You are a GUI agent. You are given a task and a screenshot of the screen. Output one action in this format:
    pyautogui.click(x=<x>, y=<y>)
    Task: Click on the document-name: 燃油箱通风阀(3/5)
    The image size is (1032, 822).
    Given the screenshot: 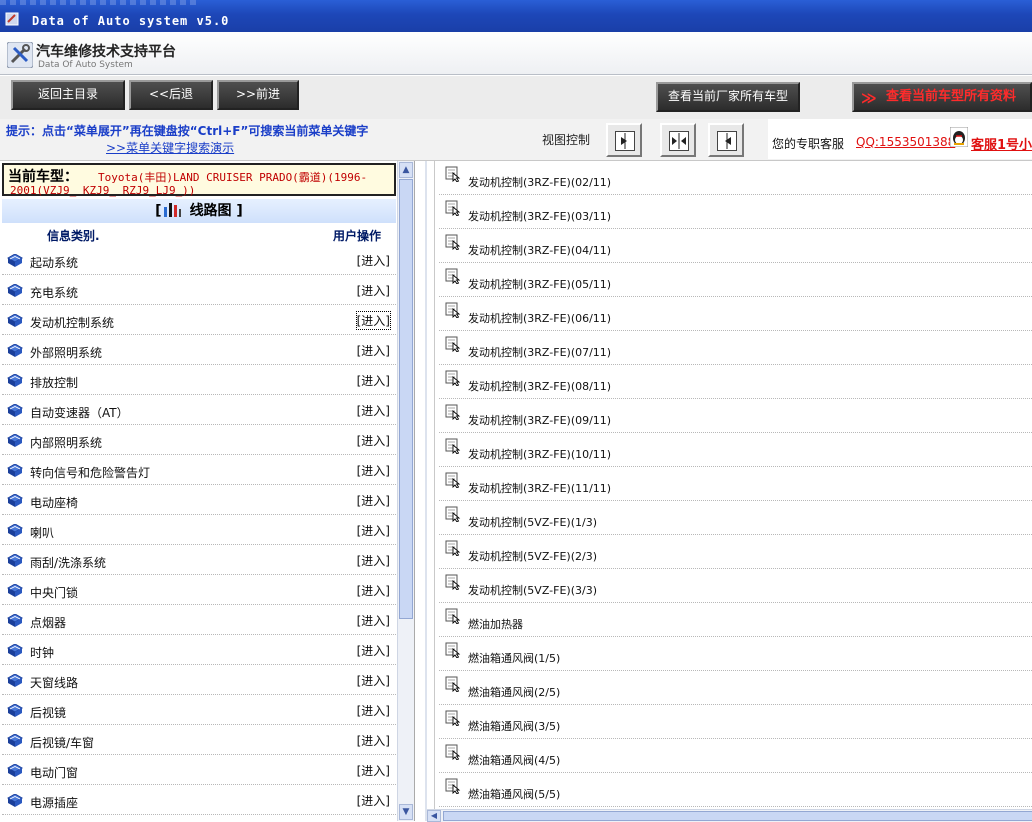 What is the action you would take?
    pyautogui.click(x=514, y=726)
    